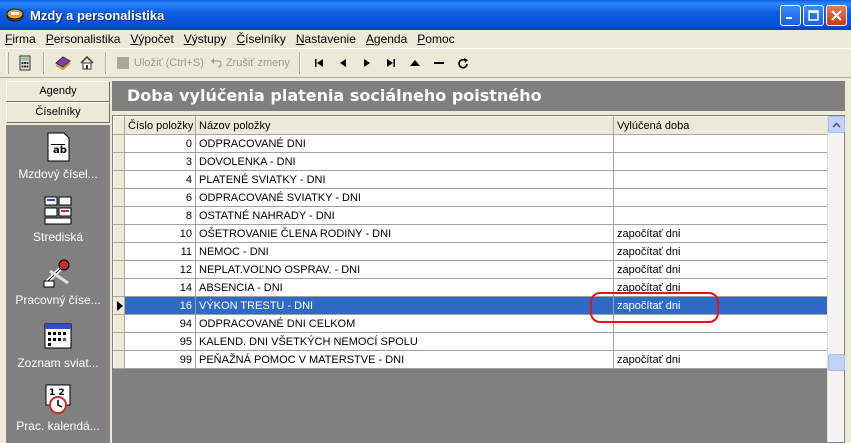  What do you see at coordinates (404, 233) in the screenshot?
I see `cell-nazov: OŠETROVANIE ČLENA RODINY - DNI` at bounding box center [404, 233].